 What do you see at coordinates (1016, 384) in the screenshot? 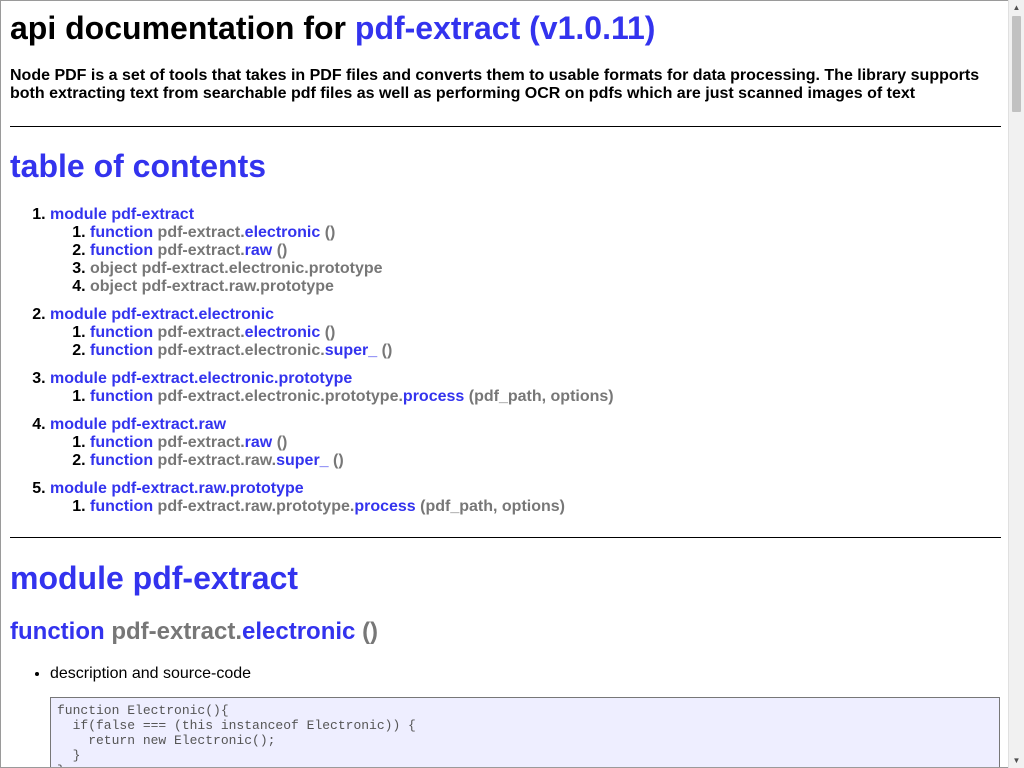
I see `vertical-scrollbar: ▲ ▼` at bounding box center [1016, 384].